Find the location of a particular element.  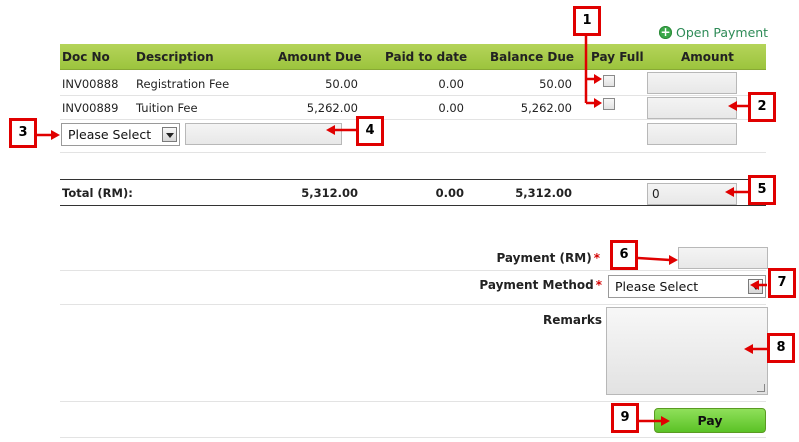

callout-7: 7 is located at coordinates (782, 283).